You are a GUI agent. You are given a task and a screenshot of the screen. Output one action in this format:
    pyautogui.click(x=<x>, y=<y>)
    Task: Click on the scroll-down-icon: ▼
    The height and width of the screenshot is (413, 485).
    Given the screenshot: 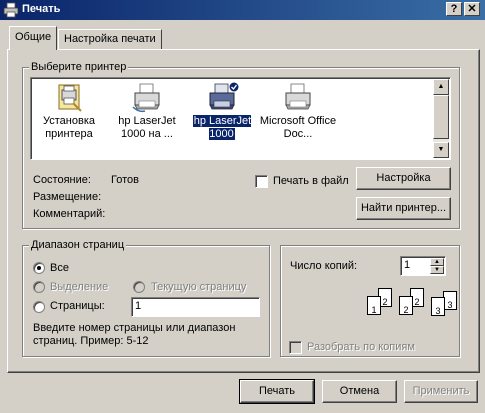 What is the action you would take?
    pyautogui.click(x=441, y=150)
    